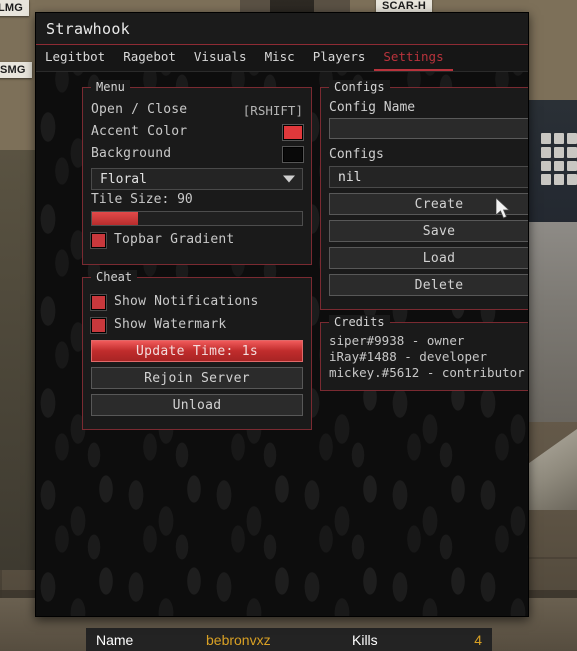  I want to click on topbar-gradient-checkbox, so click(98, 240).